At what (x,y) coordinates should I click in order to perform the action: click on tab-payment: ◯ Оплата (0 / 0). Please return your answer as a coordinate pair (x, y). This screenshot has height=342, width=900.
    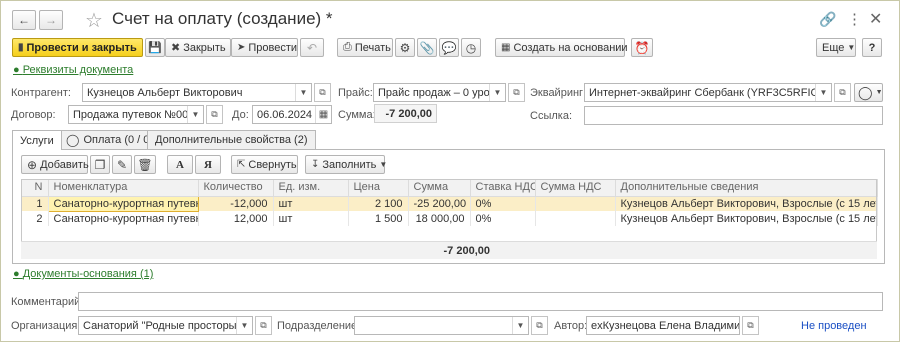
    Looking at the image, I should click on (110, 139).